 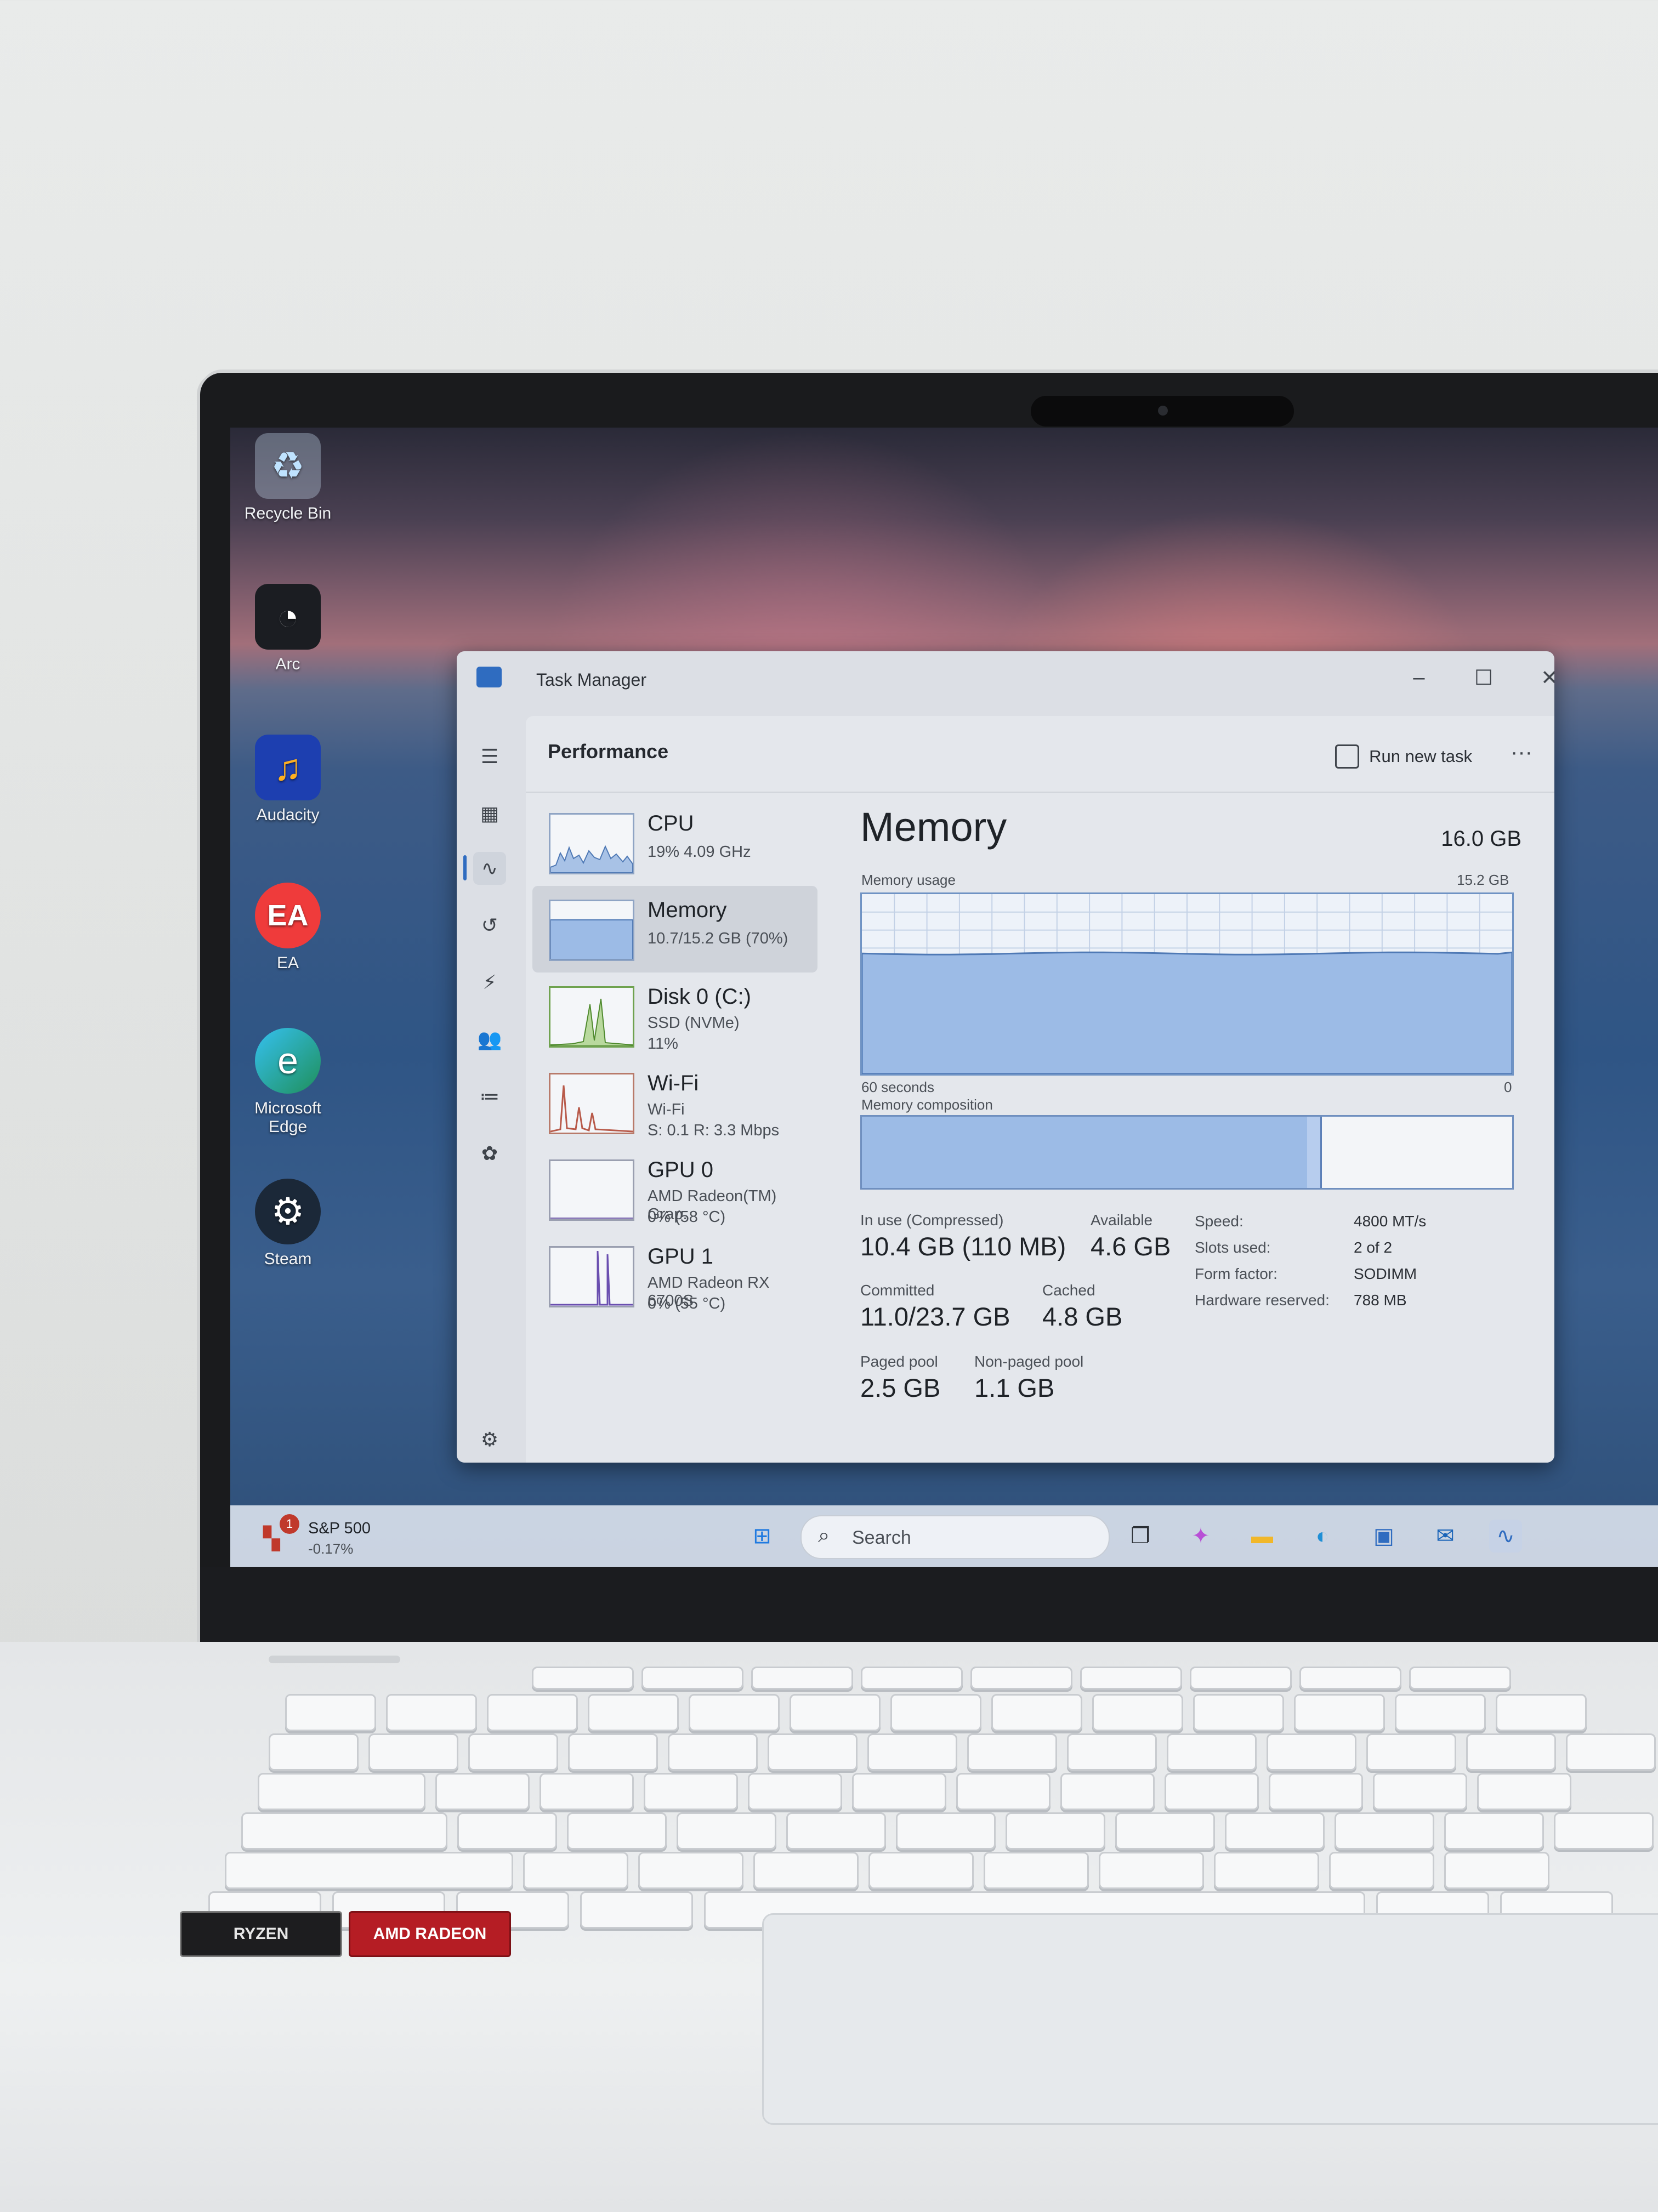 I want to click on services-icon: ✿, so click(x=489, y=1153).